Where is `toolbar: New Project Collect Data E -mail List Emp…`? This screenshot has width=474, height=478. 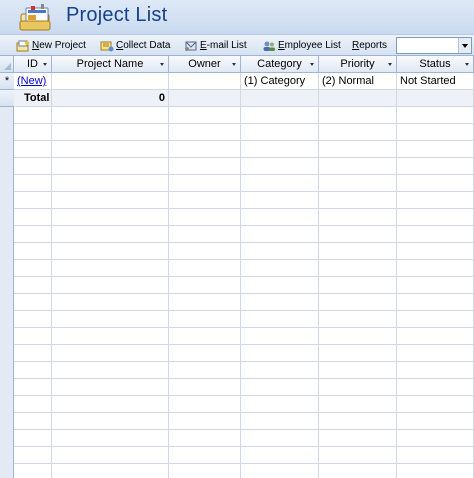 toolbar: New Project Collect Data E -mail List Emp… is located at coordinates (237, 45).